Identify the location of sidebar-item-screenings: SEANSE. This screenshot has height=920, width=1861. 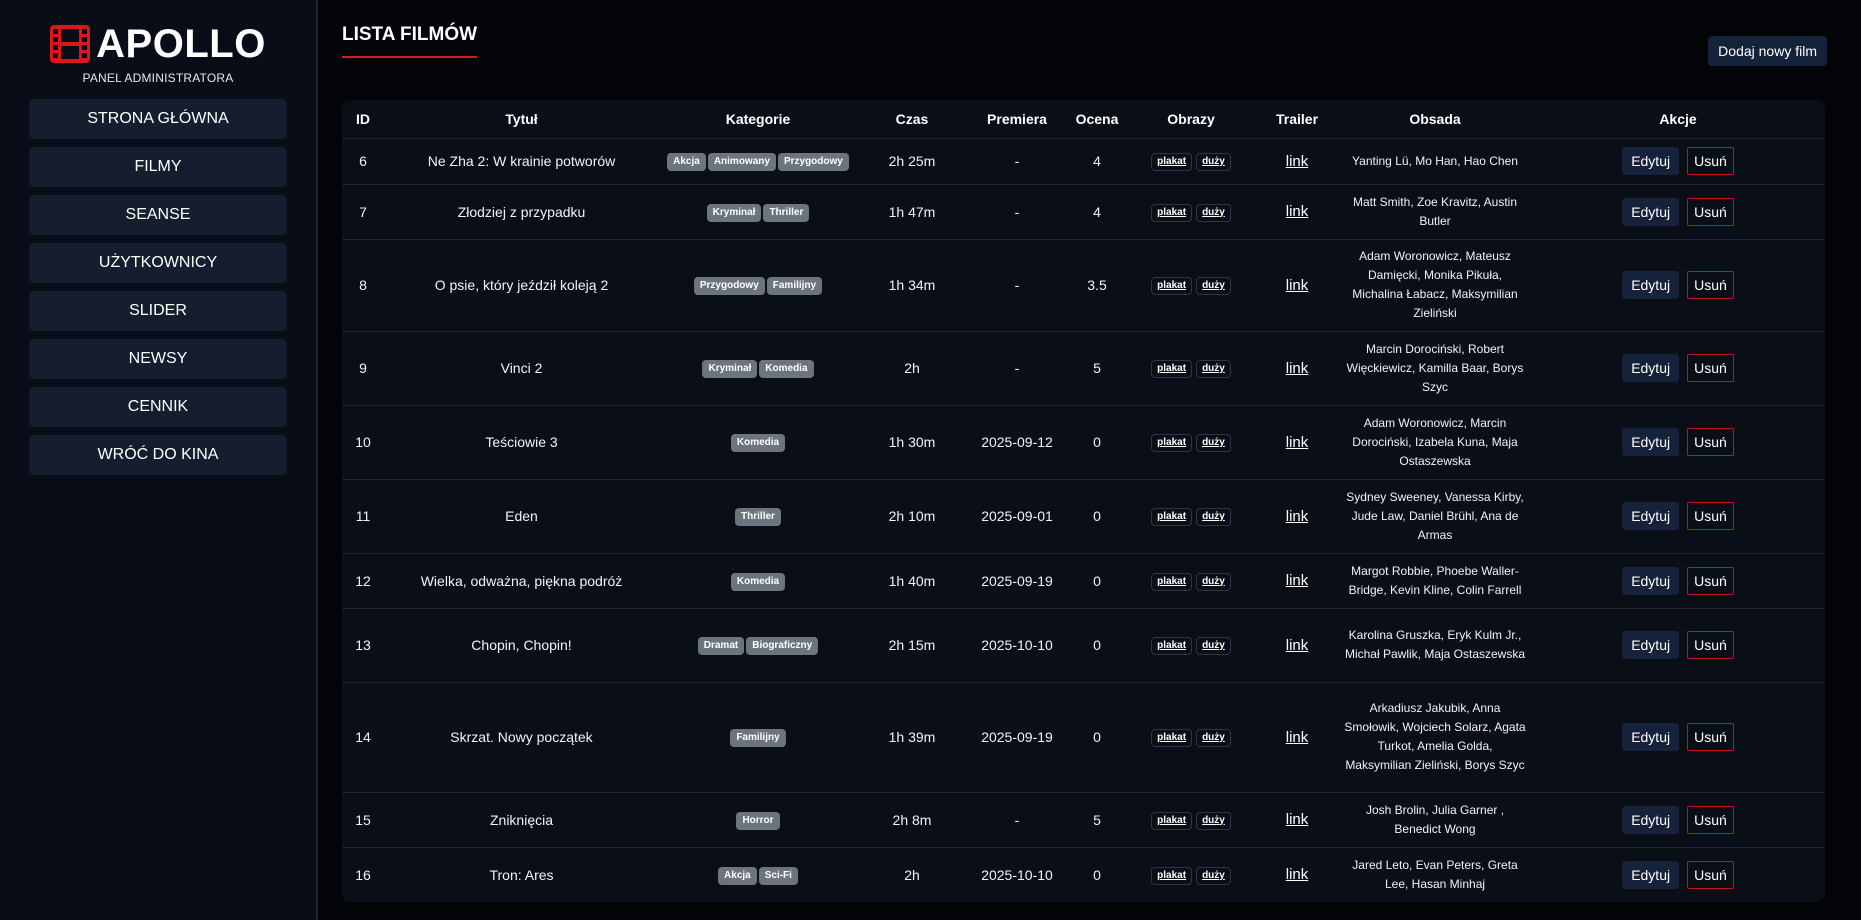
(158, 215).